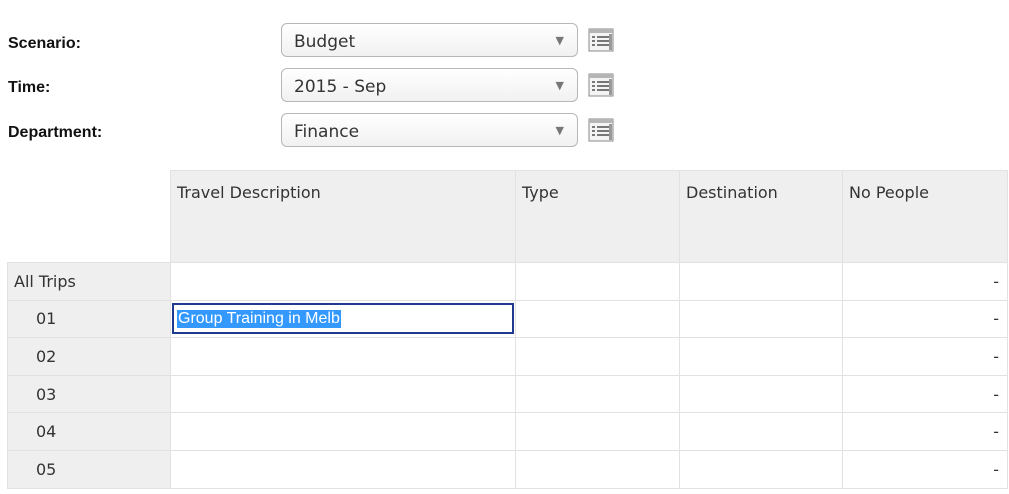 The height and width of the screenshot is (494, 1009). I want to click on column-header-no-people: No People, so click(925, 216).